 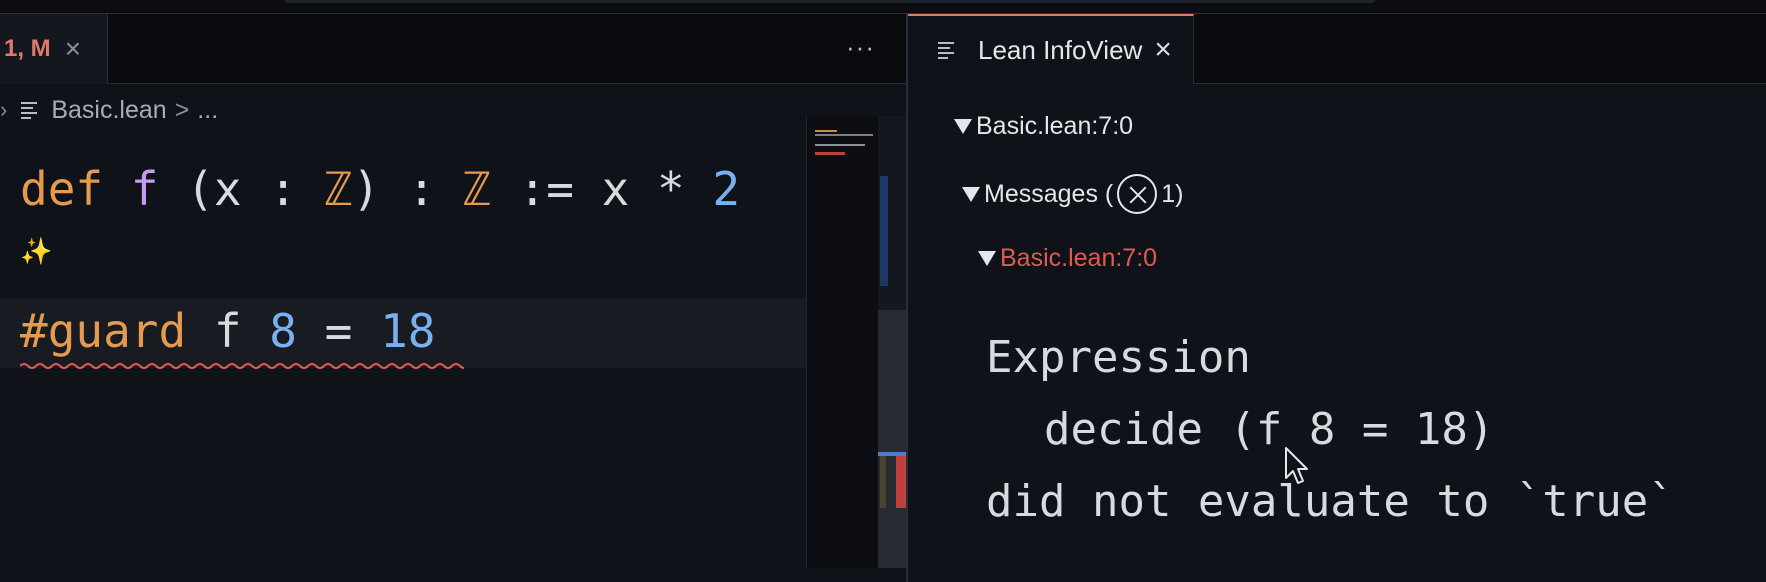 I want to click on more-actions-button: ···, so click(x=860, y=47).